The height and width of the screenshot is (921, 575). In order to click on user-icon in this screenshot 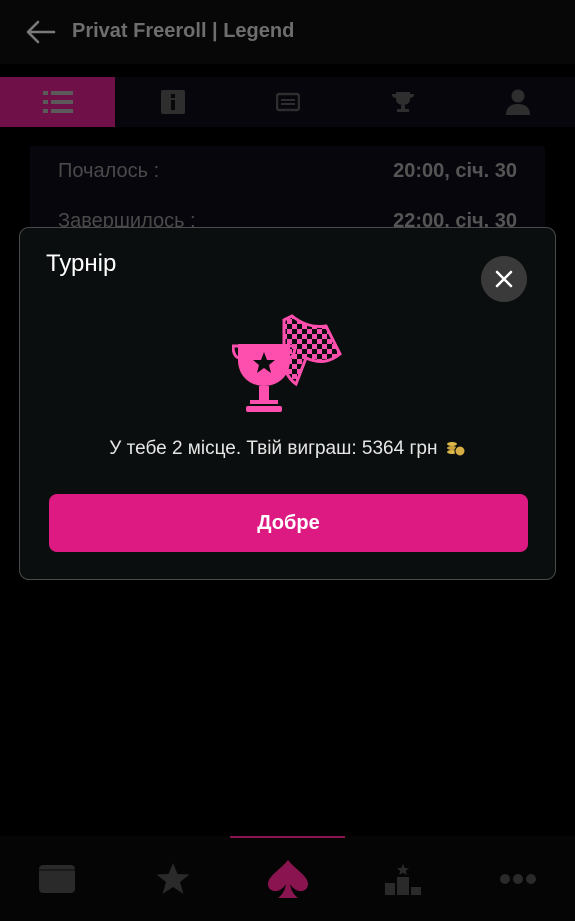, I will do `click(517, 102)`.